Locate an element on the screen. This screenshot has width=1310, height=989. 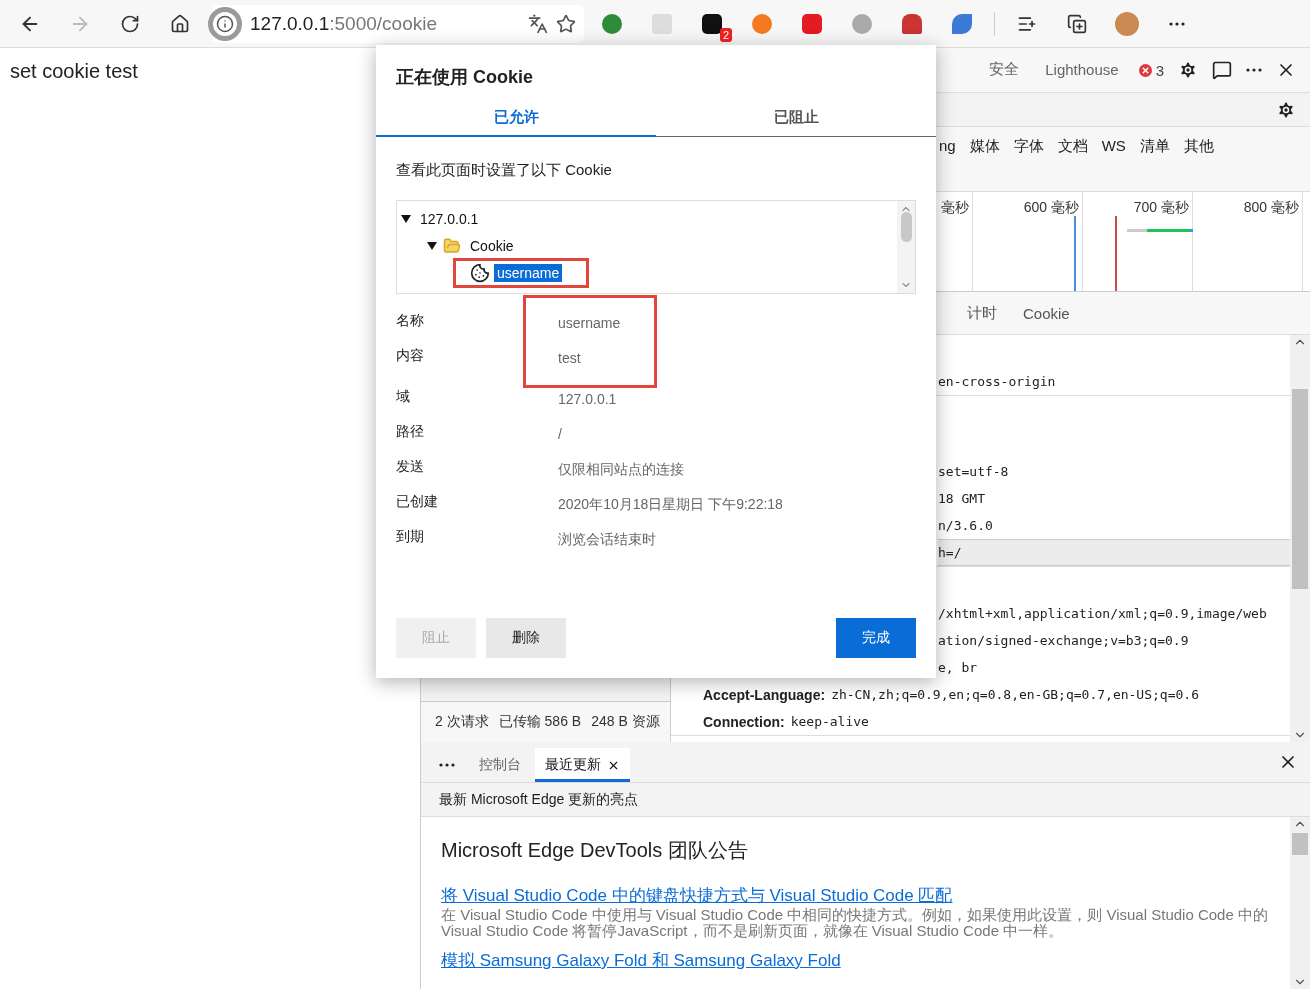
field-value: 浏览会话结束时 is located at coordinates (607, 540).